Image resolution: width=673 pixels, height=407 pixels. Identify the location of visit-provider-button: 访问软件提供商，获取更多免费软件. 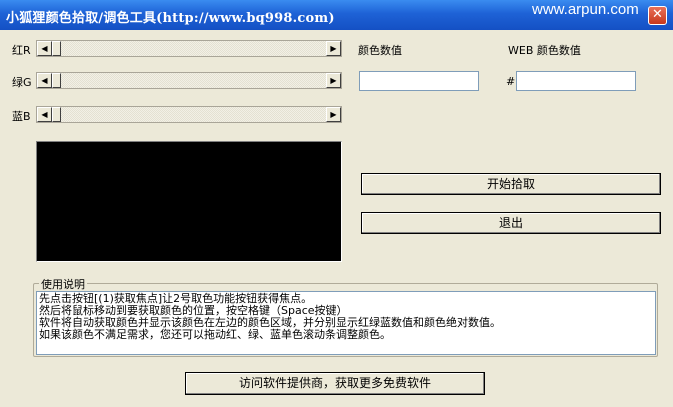
(335, 383).